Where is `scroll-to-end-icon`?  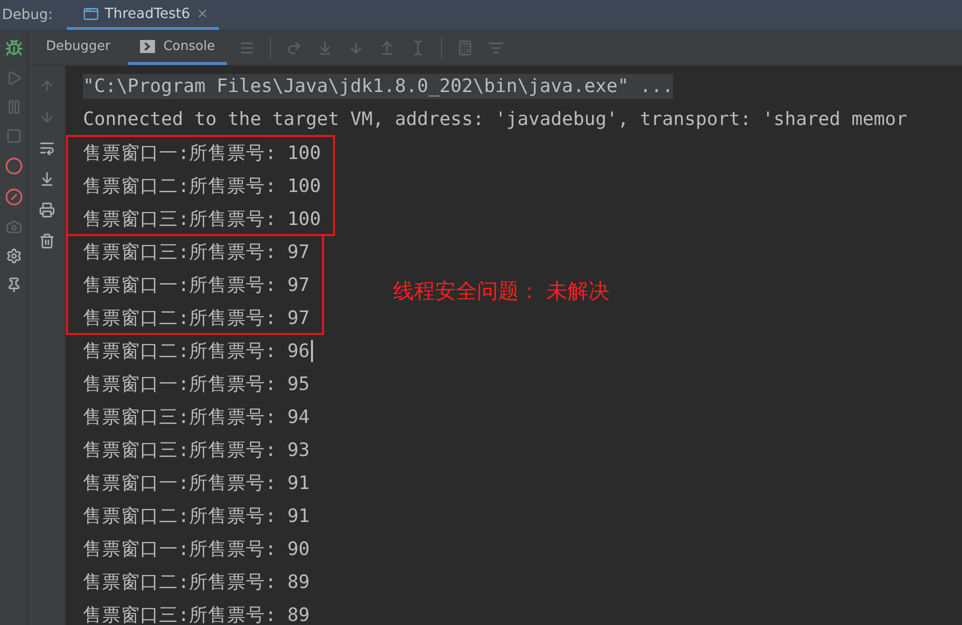 scroll-to-end-icon is located at coordinates (46, 179).